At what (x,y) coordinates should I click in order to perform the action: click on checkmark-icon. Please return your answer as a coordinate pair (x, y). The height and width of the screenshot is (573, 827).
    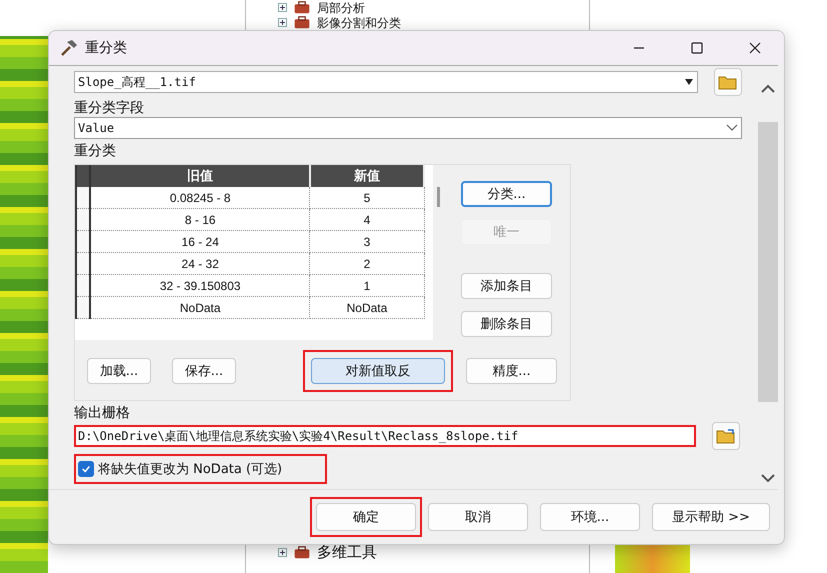
    Looking at the image, I should click on (86, 469).